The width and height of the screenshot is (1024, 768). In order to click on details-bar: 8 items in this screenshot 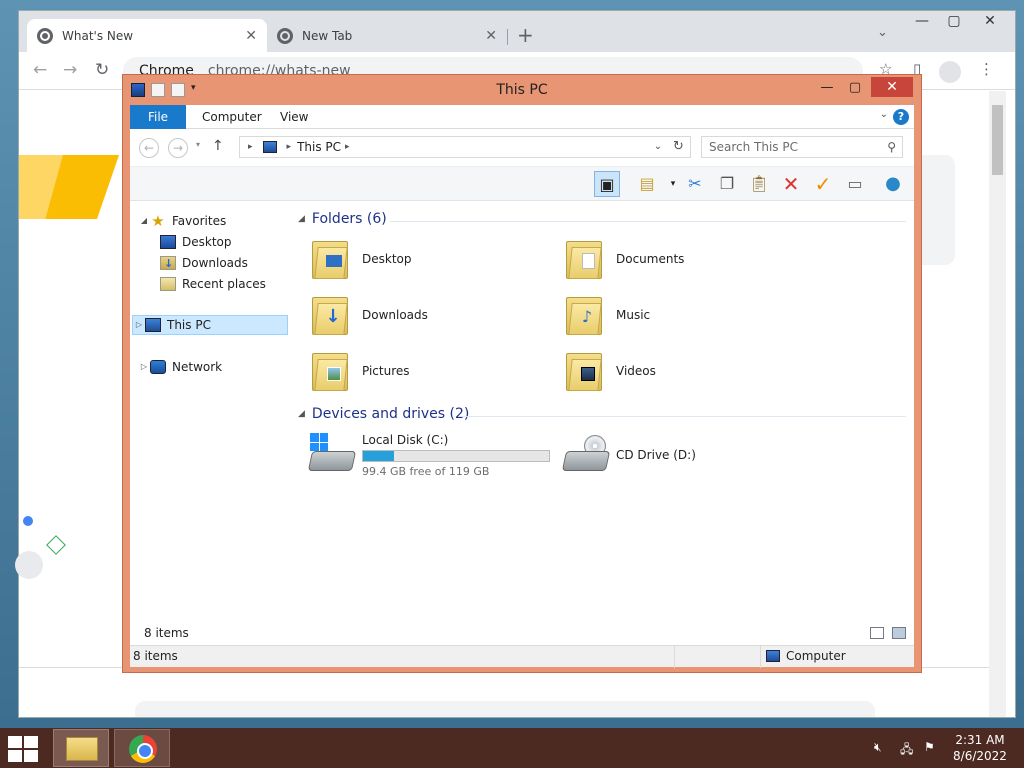, I will do `click(522, 634)`.